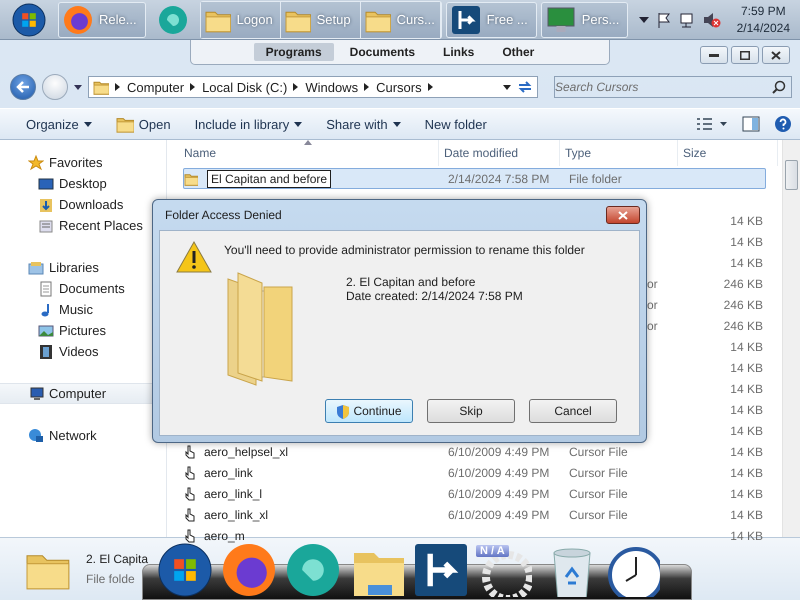  I want to click on maximize-icon, so click(745, 55).